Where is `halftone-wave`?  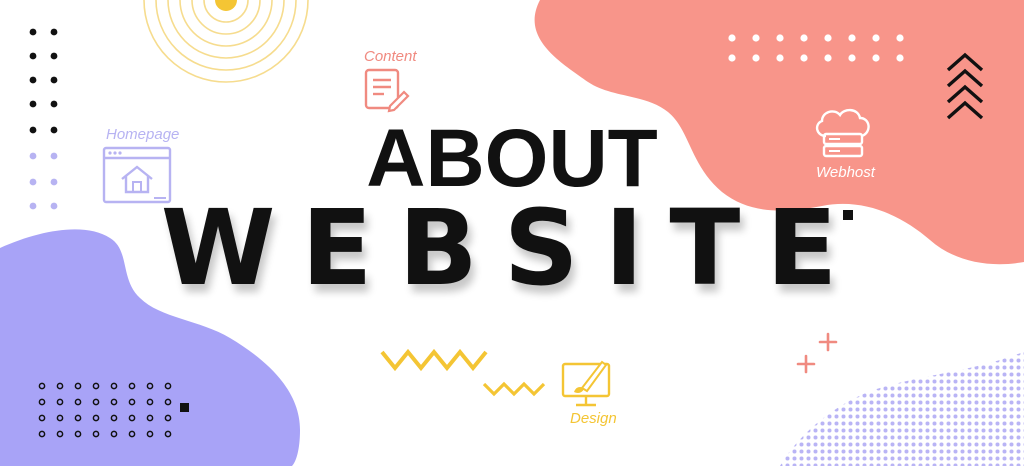 halftone-wave is located at coordinates (902, 409).